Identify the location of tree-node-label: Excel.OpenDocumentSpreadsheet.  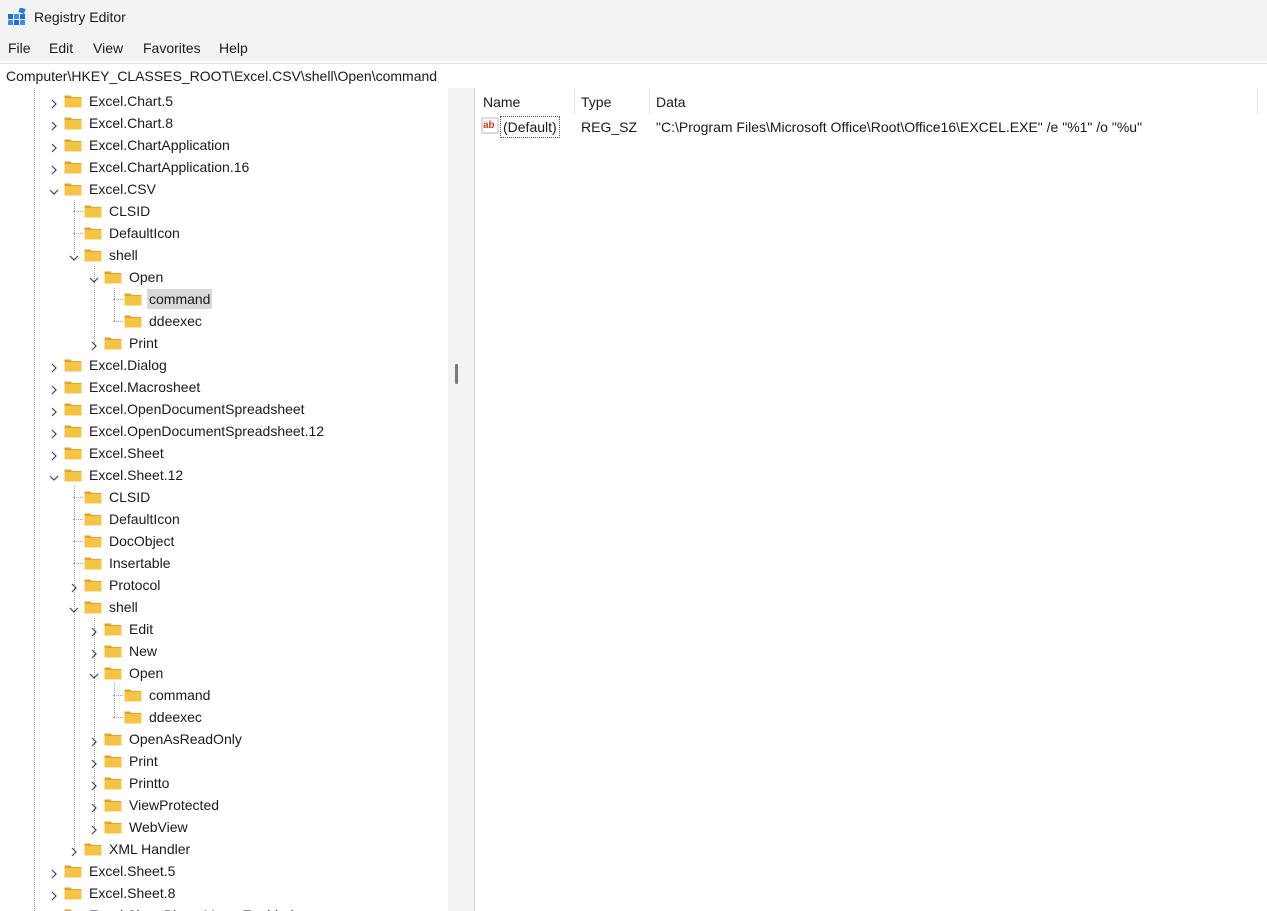
(197, 409).